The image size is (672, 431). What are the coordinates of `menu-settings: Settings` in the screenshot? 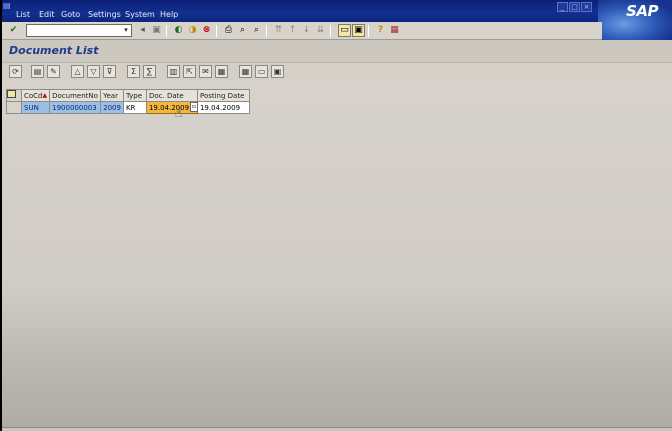 It's located at (104, 14).